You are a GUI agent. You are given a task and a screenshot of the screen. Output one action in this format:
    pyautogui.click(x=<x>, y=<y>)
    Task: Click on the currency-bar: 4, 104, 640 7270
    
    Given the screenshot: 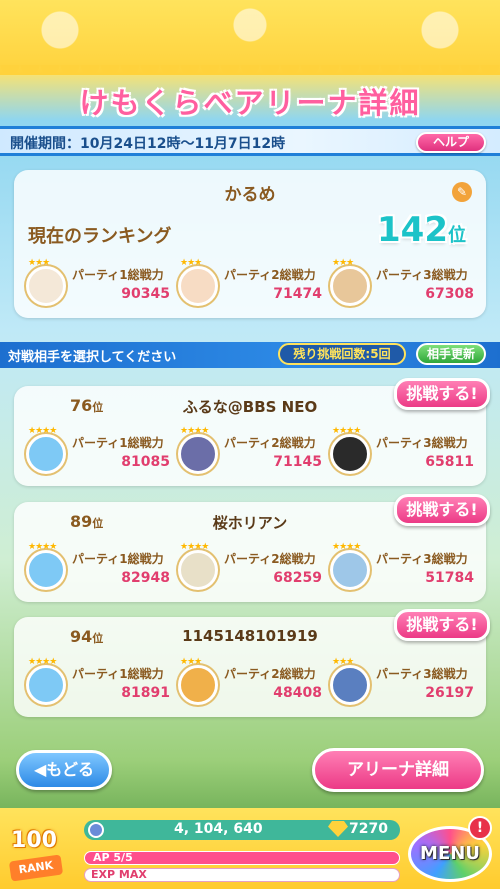 What is the action you would take?
    pyautogui.click(x=242, y=830)
    